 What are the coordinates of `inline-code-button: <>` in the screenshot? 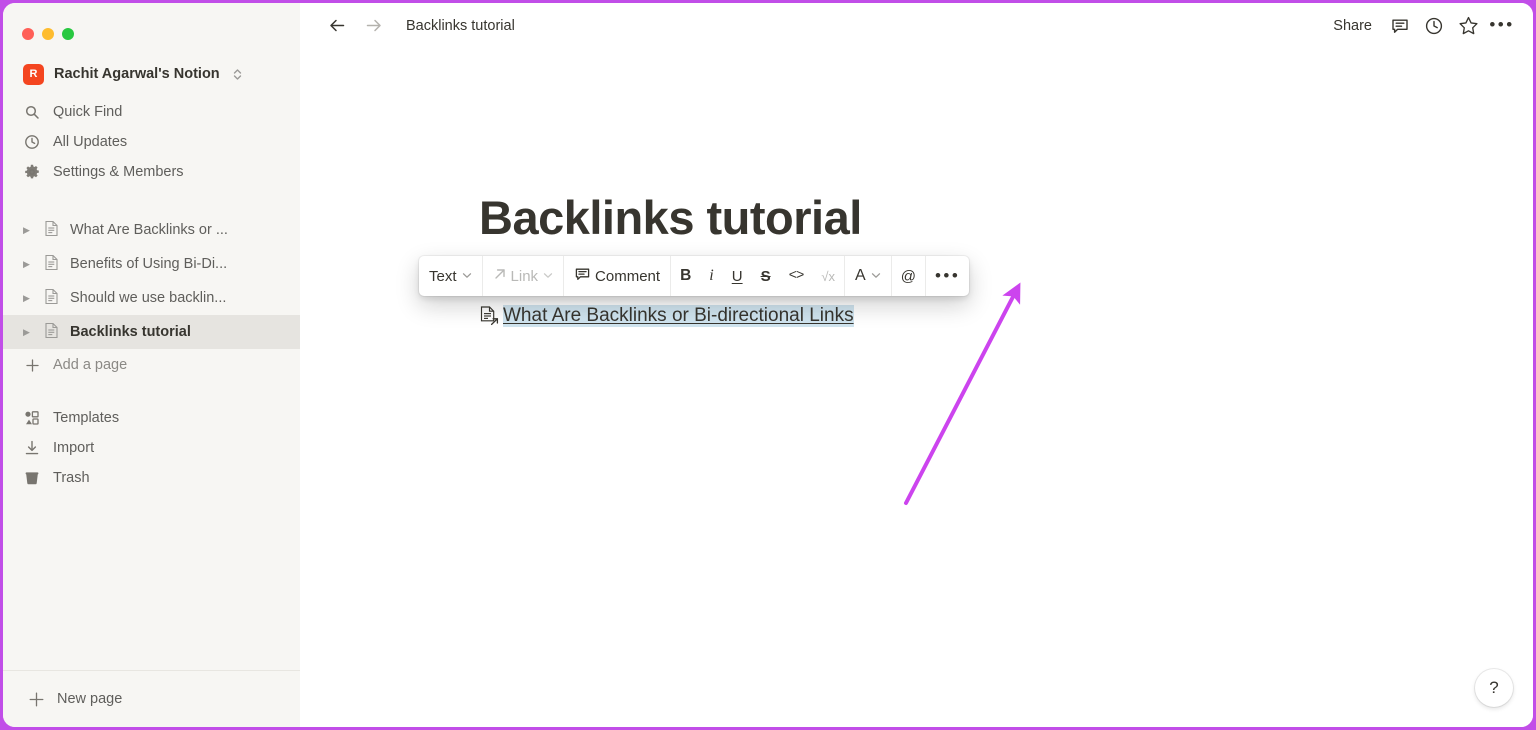 It's located at (796, 276).